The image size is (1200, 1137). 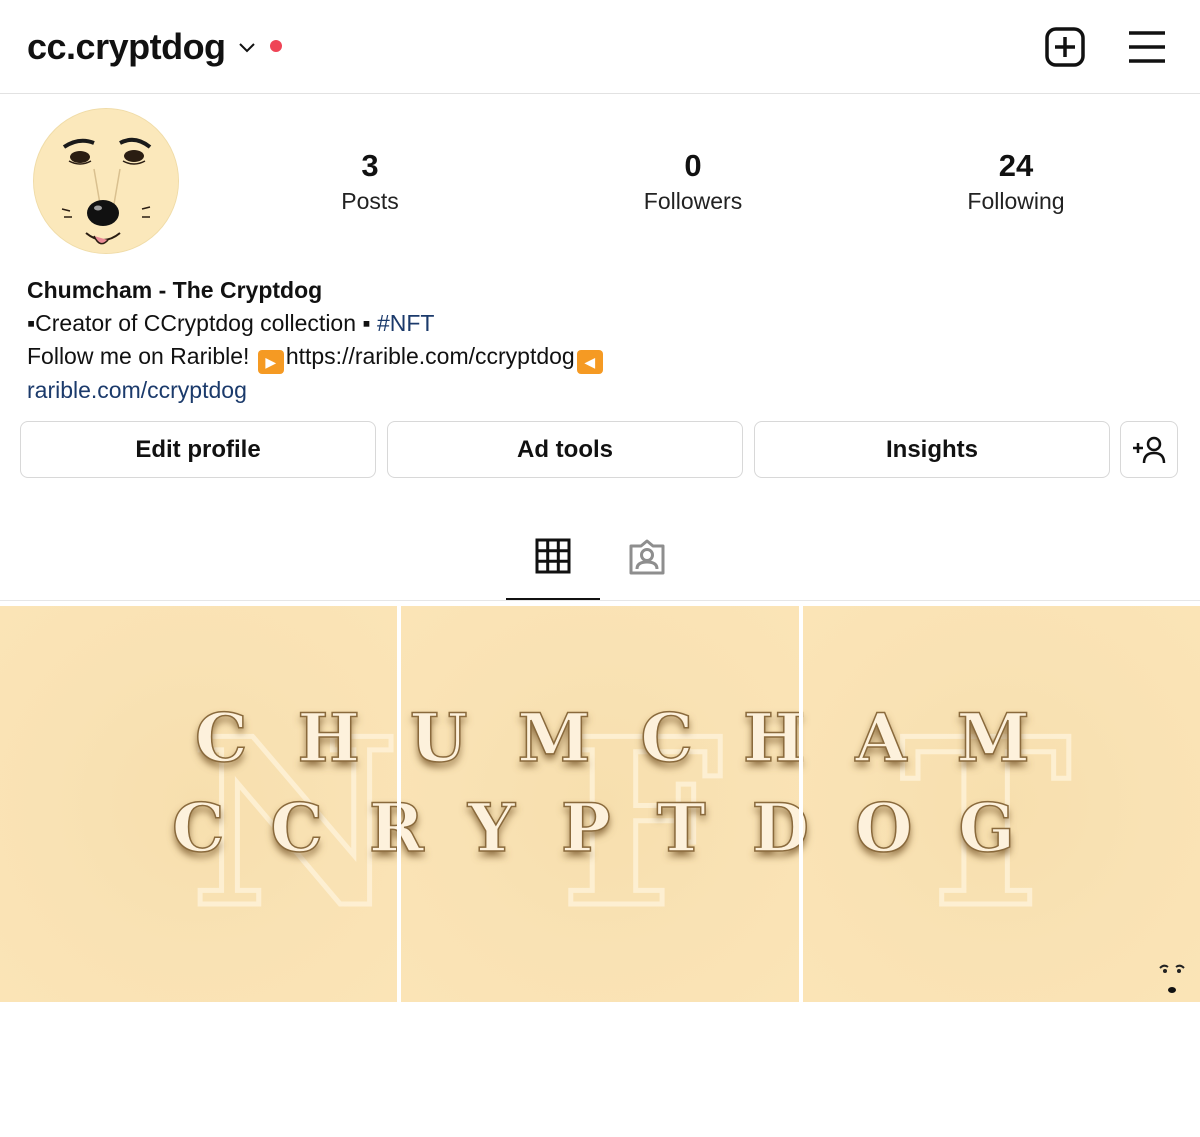 I want to click on website-link: rarible.com/ccryptdog, so click(x=602, y=390).